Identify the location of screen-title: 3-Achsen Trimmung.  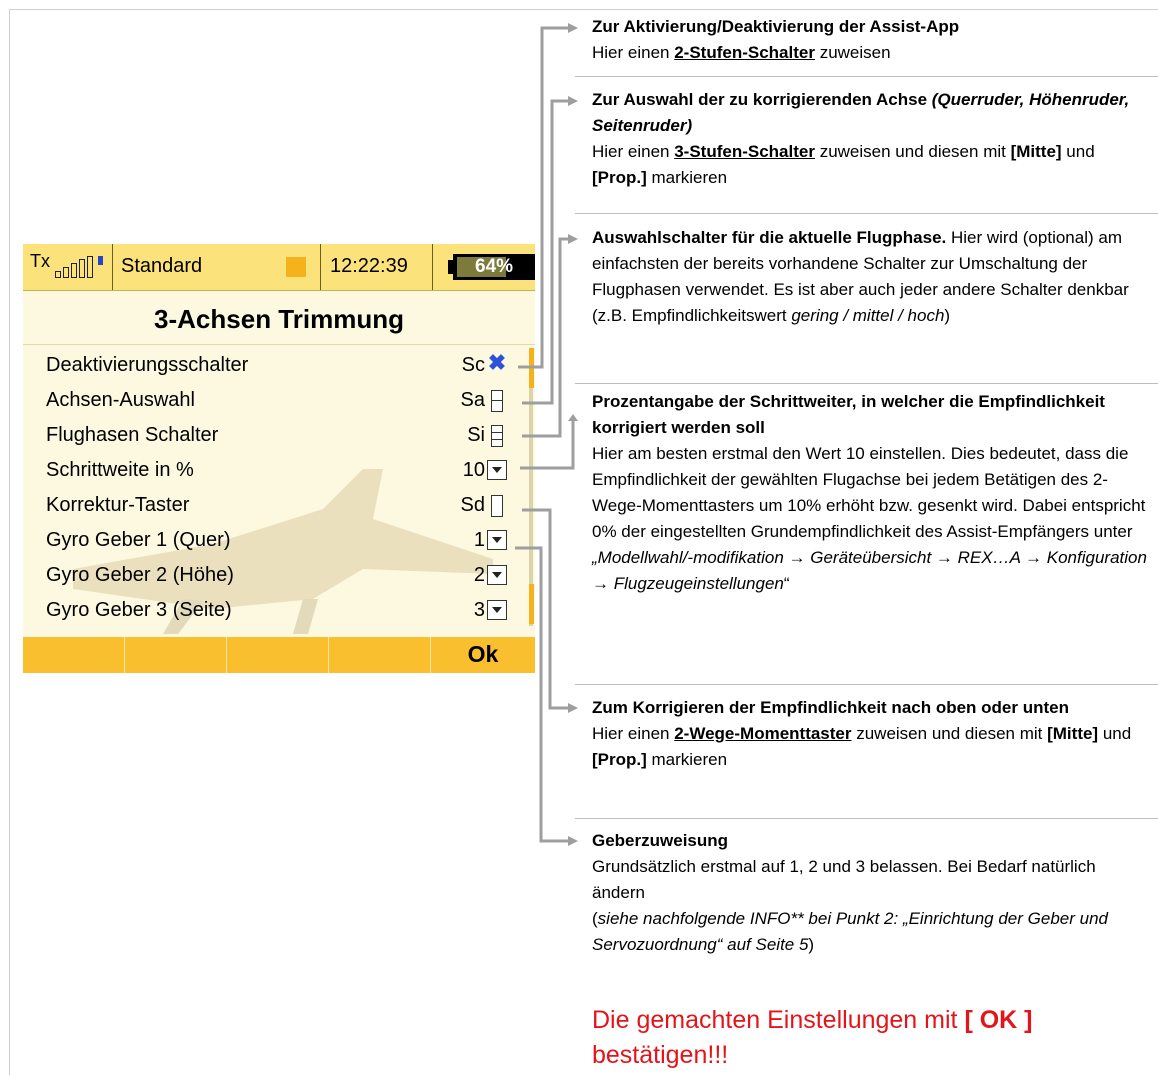
(279, 319).